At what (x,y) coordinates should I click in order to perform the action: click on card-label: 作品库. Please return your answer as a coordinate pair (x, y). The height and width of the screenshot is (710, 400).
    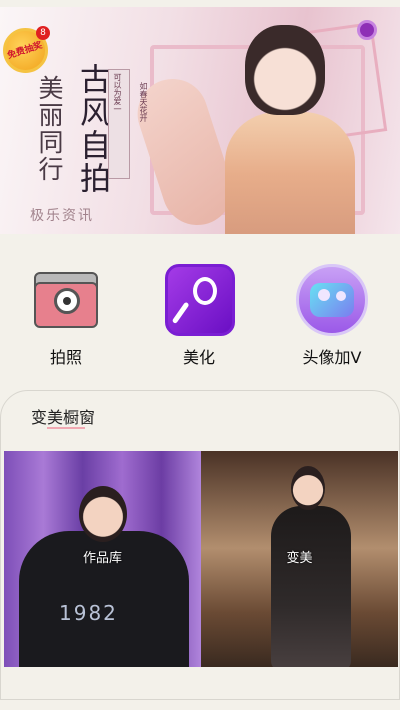
    Looking at the image, I should click on (102, 558).